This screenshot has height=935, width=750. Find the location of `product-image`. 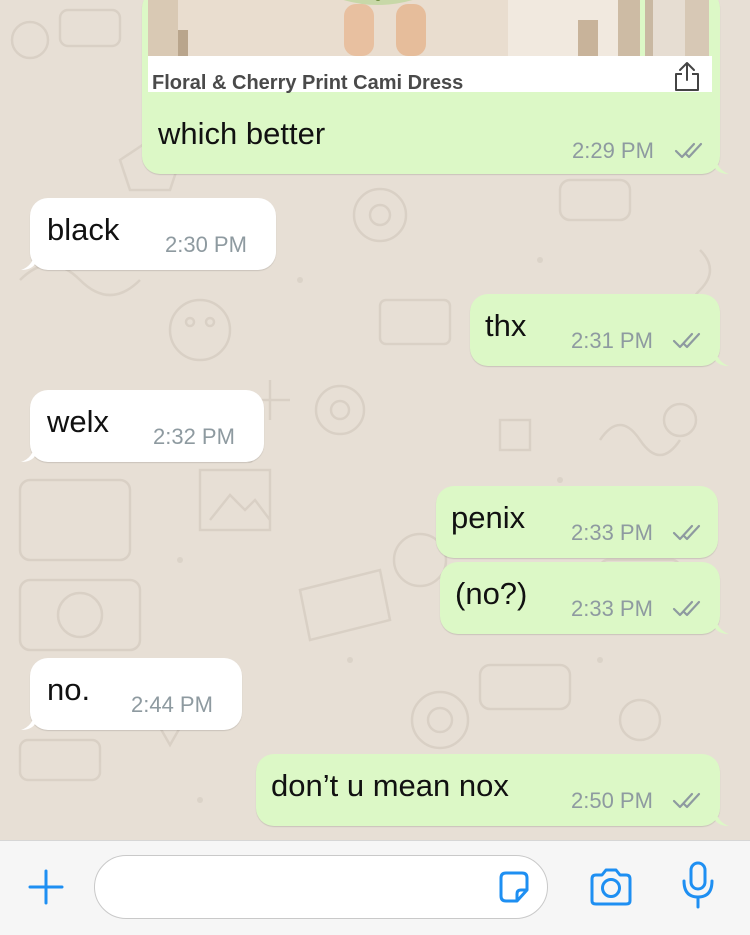

product-image is located at coordinates (394, 28).